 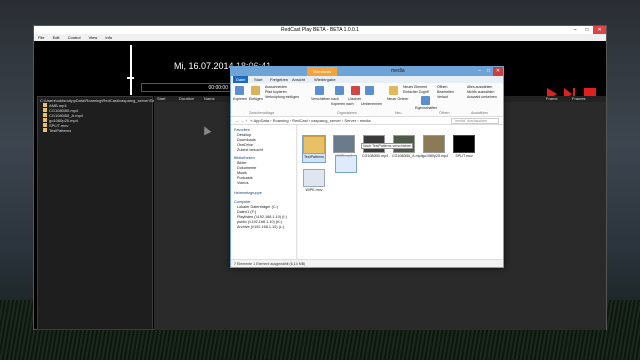 I want to click on file-tile: SPLIT.mov, so click(x=464, y=146).